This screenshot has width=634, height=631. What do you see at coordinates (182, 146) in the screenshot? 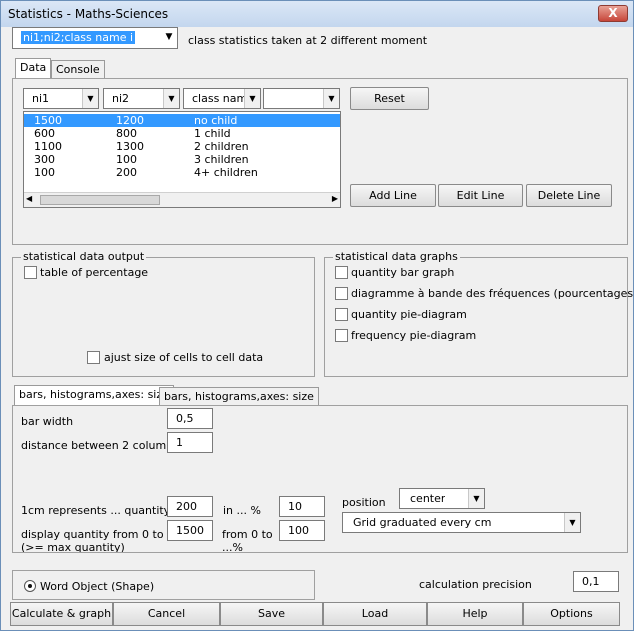
I see `table-row: 1100 1300 2 children` at bounding box center [182, 146].